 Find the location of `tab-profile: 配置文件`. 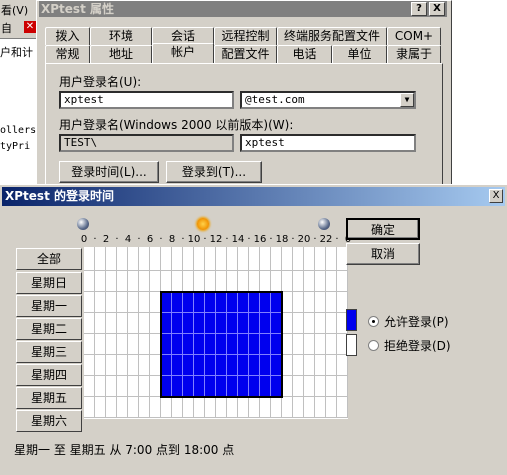

tab-profile: 配置文件 is located at coordinates (245, 54).